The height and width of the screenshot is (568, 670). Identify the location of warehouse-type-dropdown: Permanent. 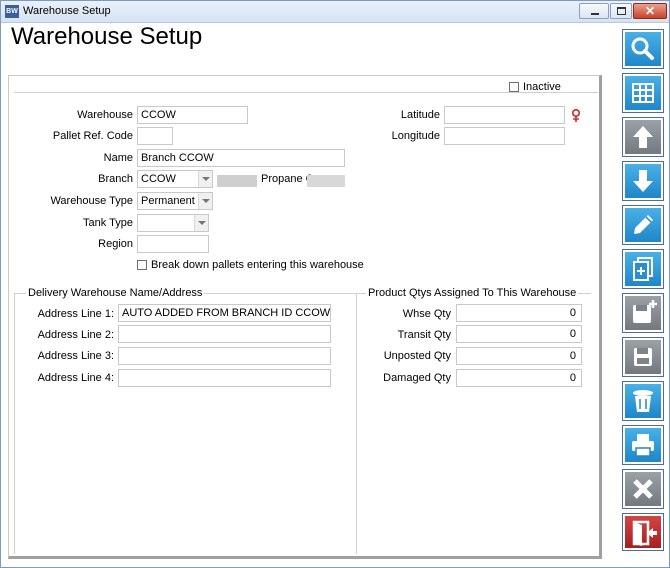
(175, 201).